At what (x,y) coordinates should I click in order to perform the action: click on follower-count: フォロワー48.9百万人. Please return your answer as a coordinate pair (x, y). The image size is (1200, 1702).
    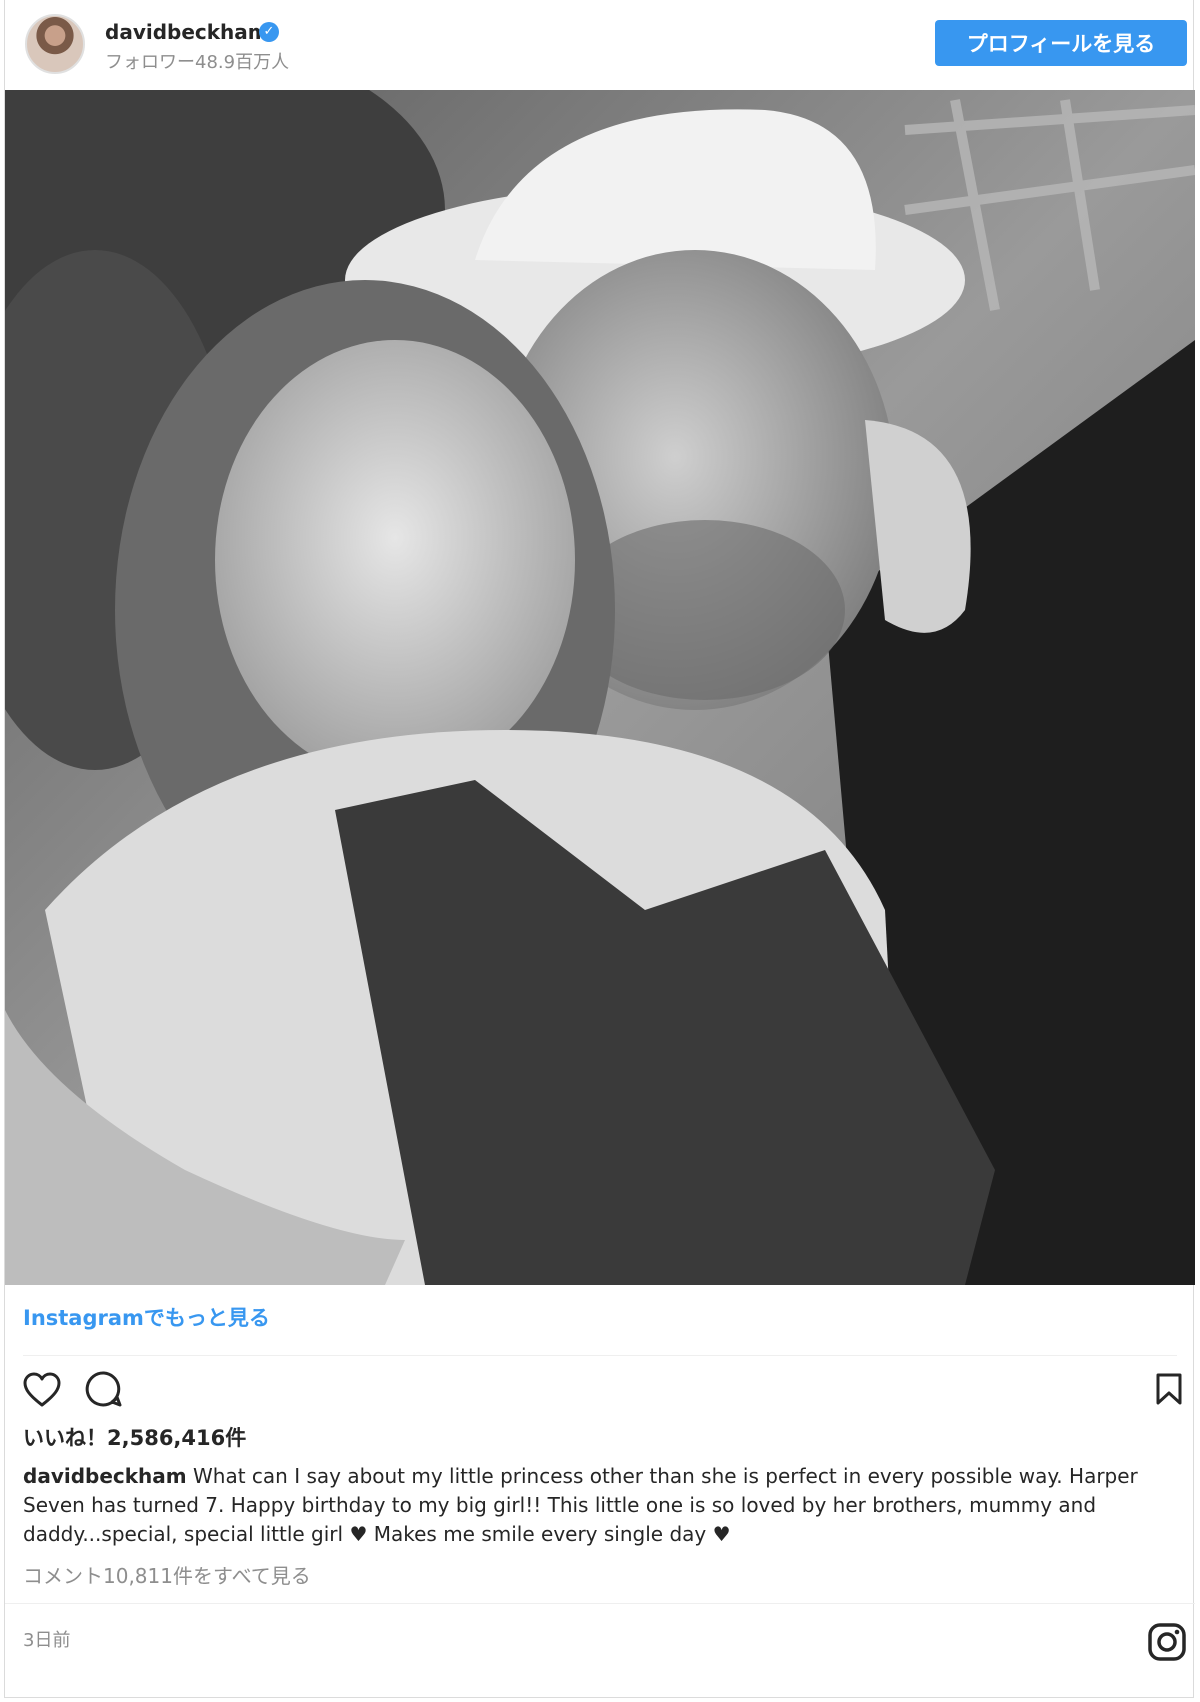
    Looking at the image, I should click on (197, 62).